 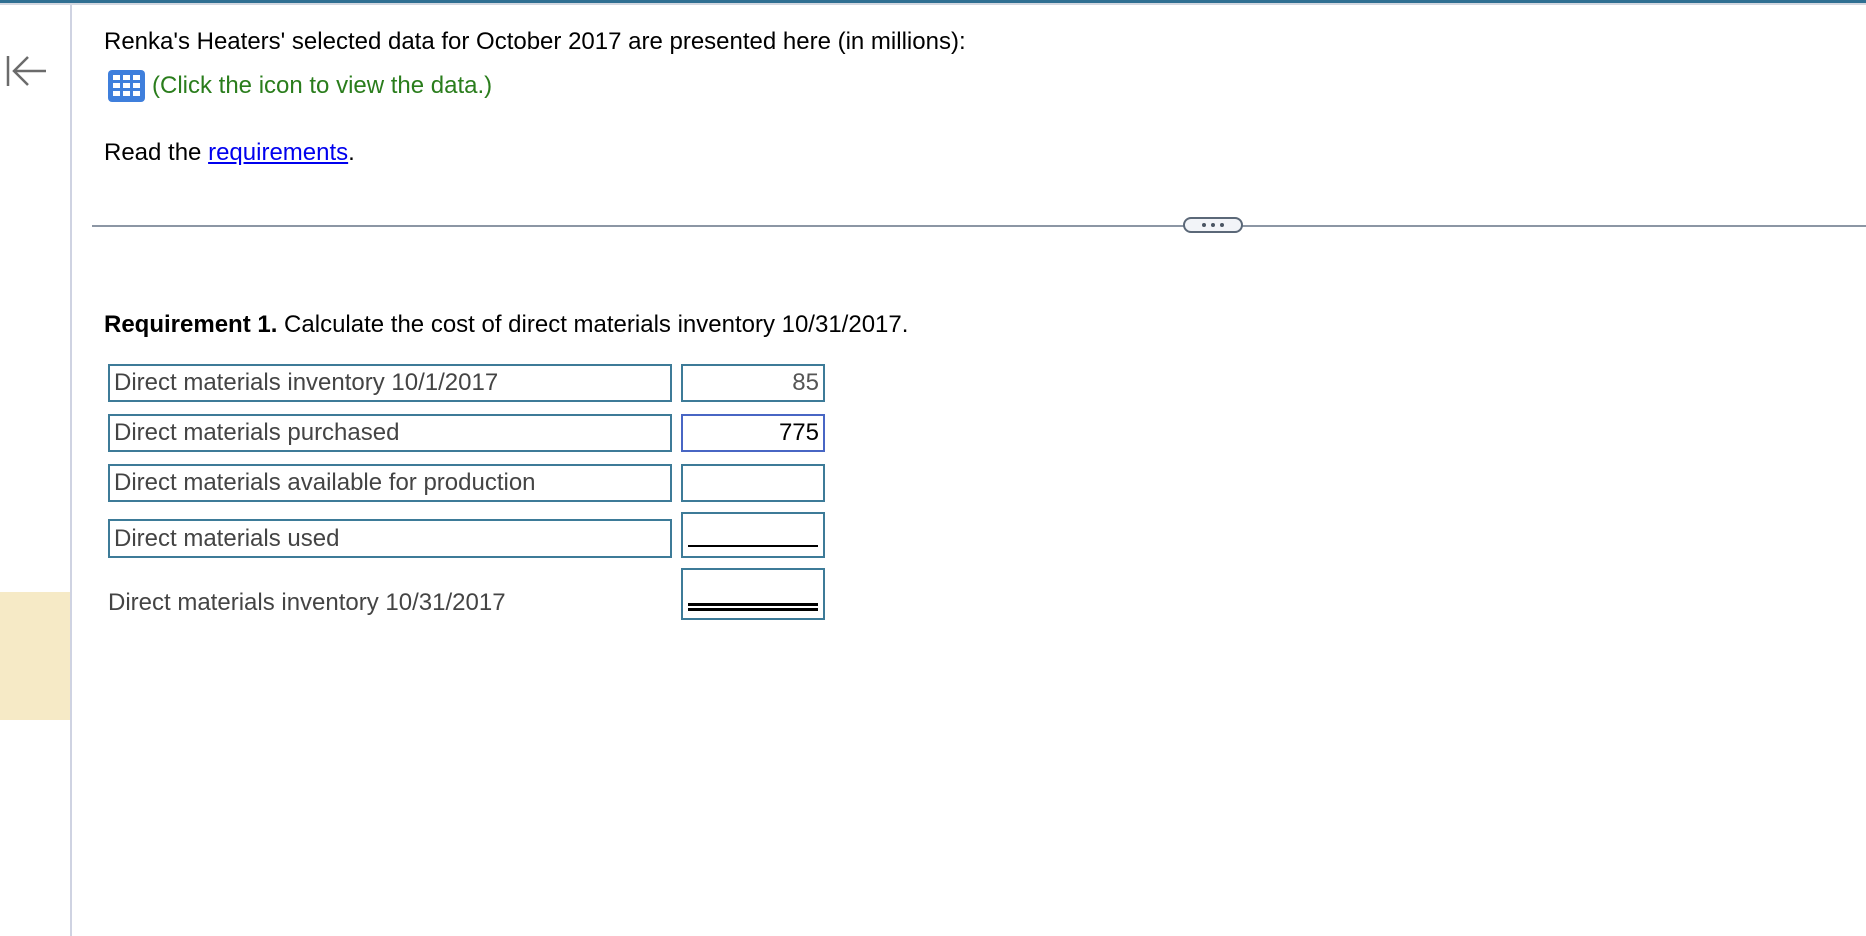 What do you see at coordinates (227, 538) in the screenshot?
I see `row-label-text: Direct materials used` at bounding box center [227, 538].